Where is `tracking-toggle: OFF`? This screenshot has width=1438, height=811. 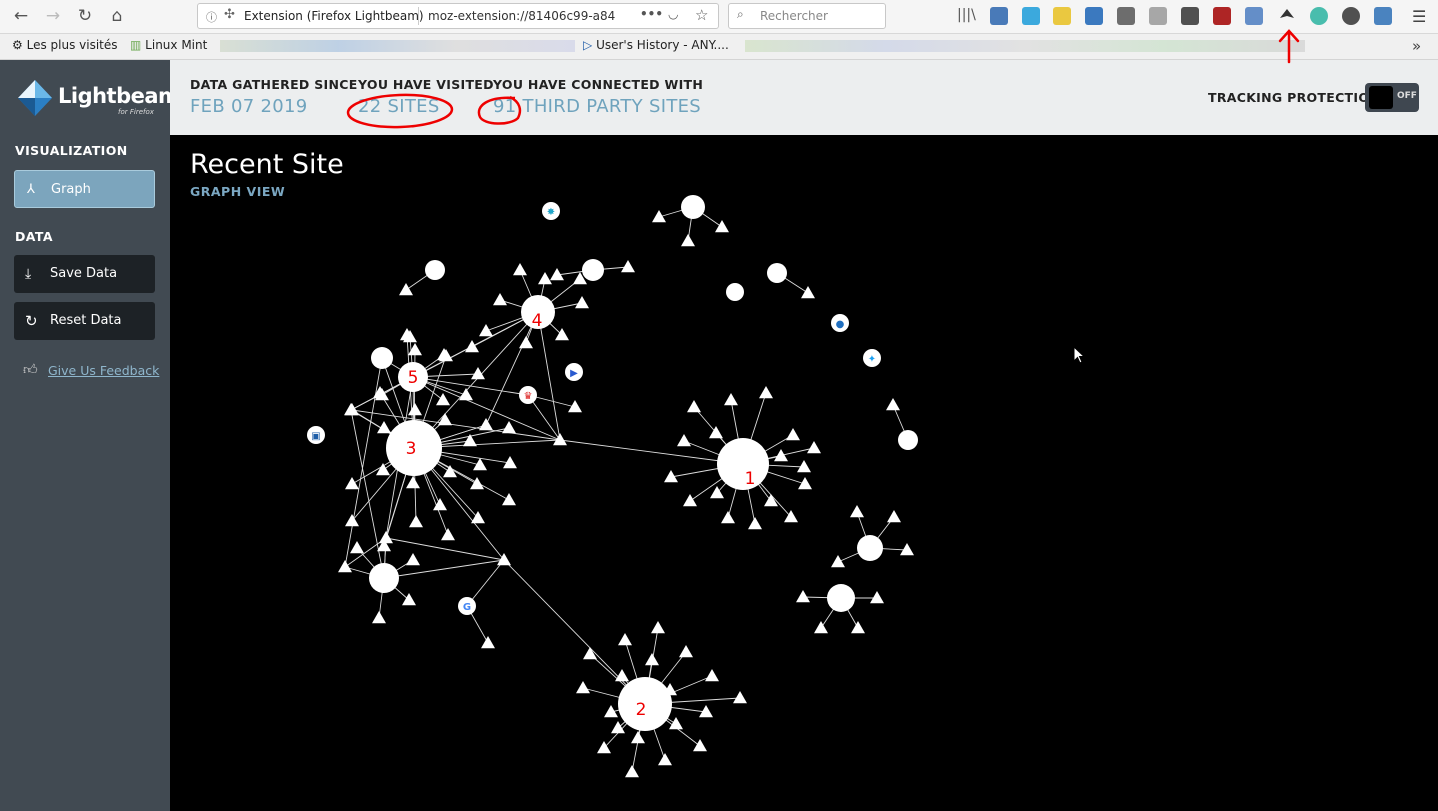
tracking-toggle: OFF is located at coordinates (1392, 97).